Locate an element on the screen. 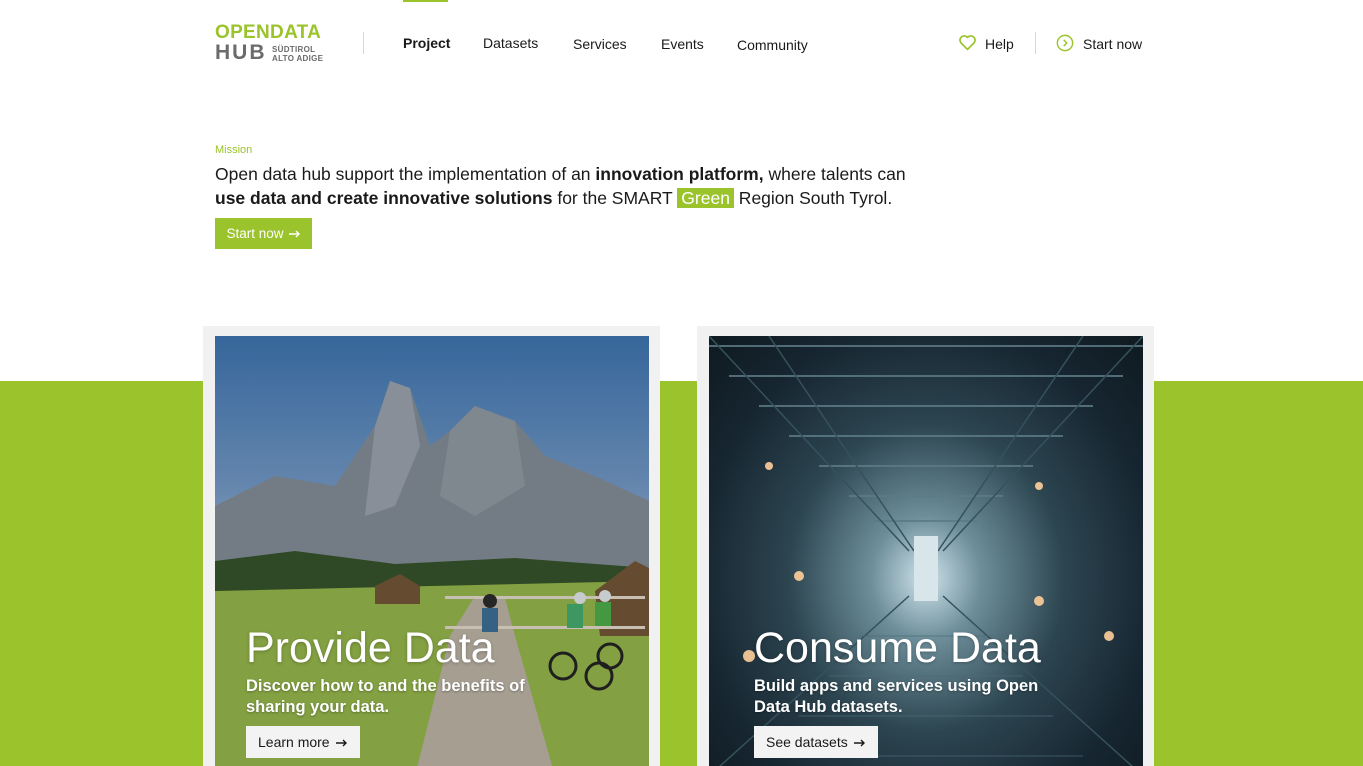 The width and height of the screenshot is (1363, 766). logo-region-text: SÜDTIROL ALTO ADIGE is located at coordinates (297, 54).